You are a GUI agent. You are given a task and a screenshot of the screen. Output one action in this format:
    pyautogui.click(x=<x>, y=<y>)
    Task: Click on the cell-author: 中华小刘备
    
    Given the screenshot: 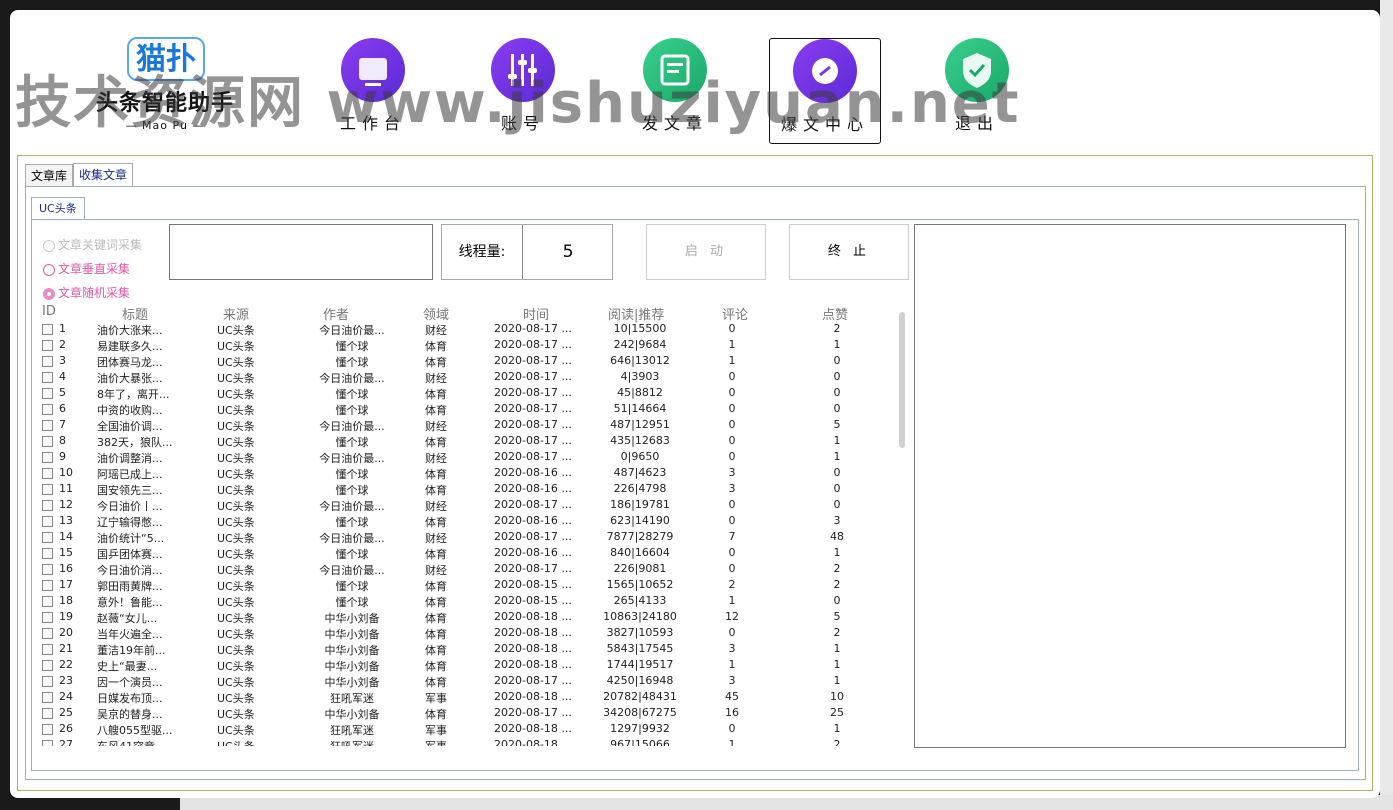 What is the action you would take?
    pyautogui.click(x=352, y=634)
    